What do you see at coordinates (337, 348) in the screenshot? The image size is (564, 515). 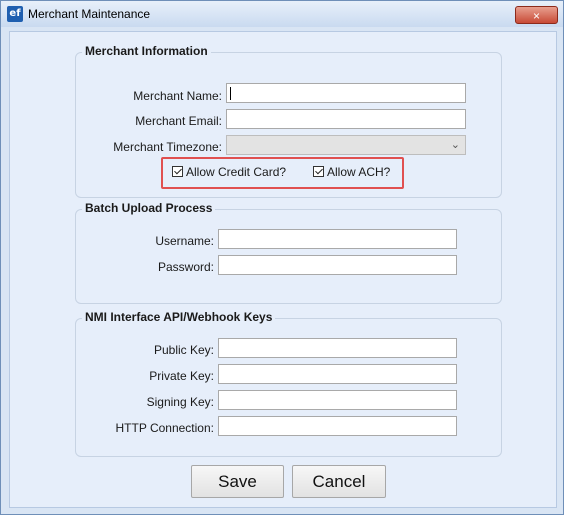 I see `public-key-input` at bounding box center [337, 348].